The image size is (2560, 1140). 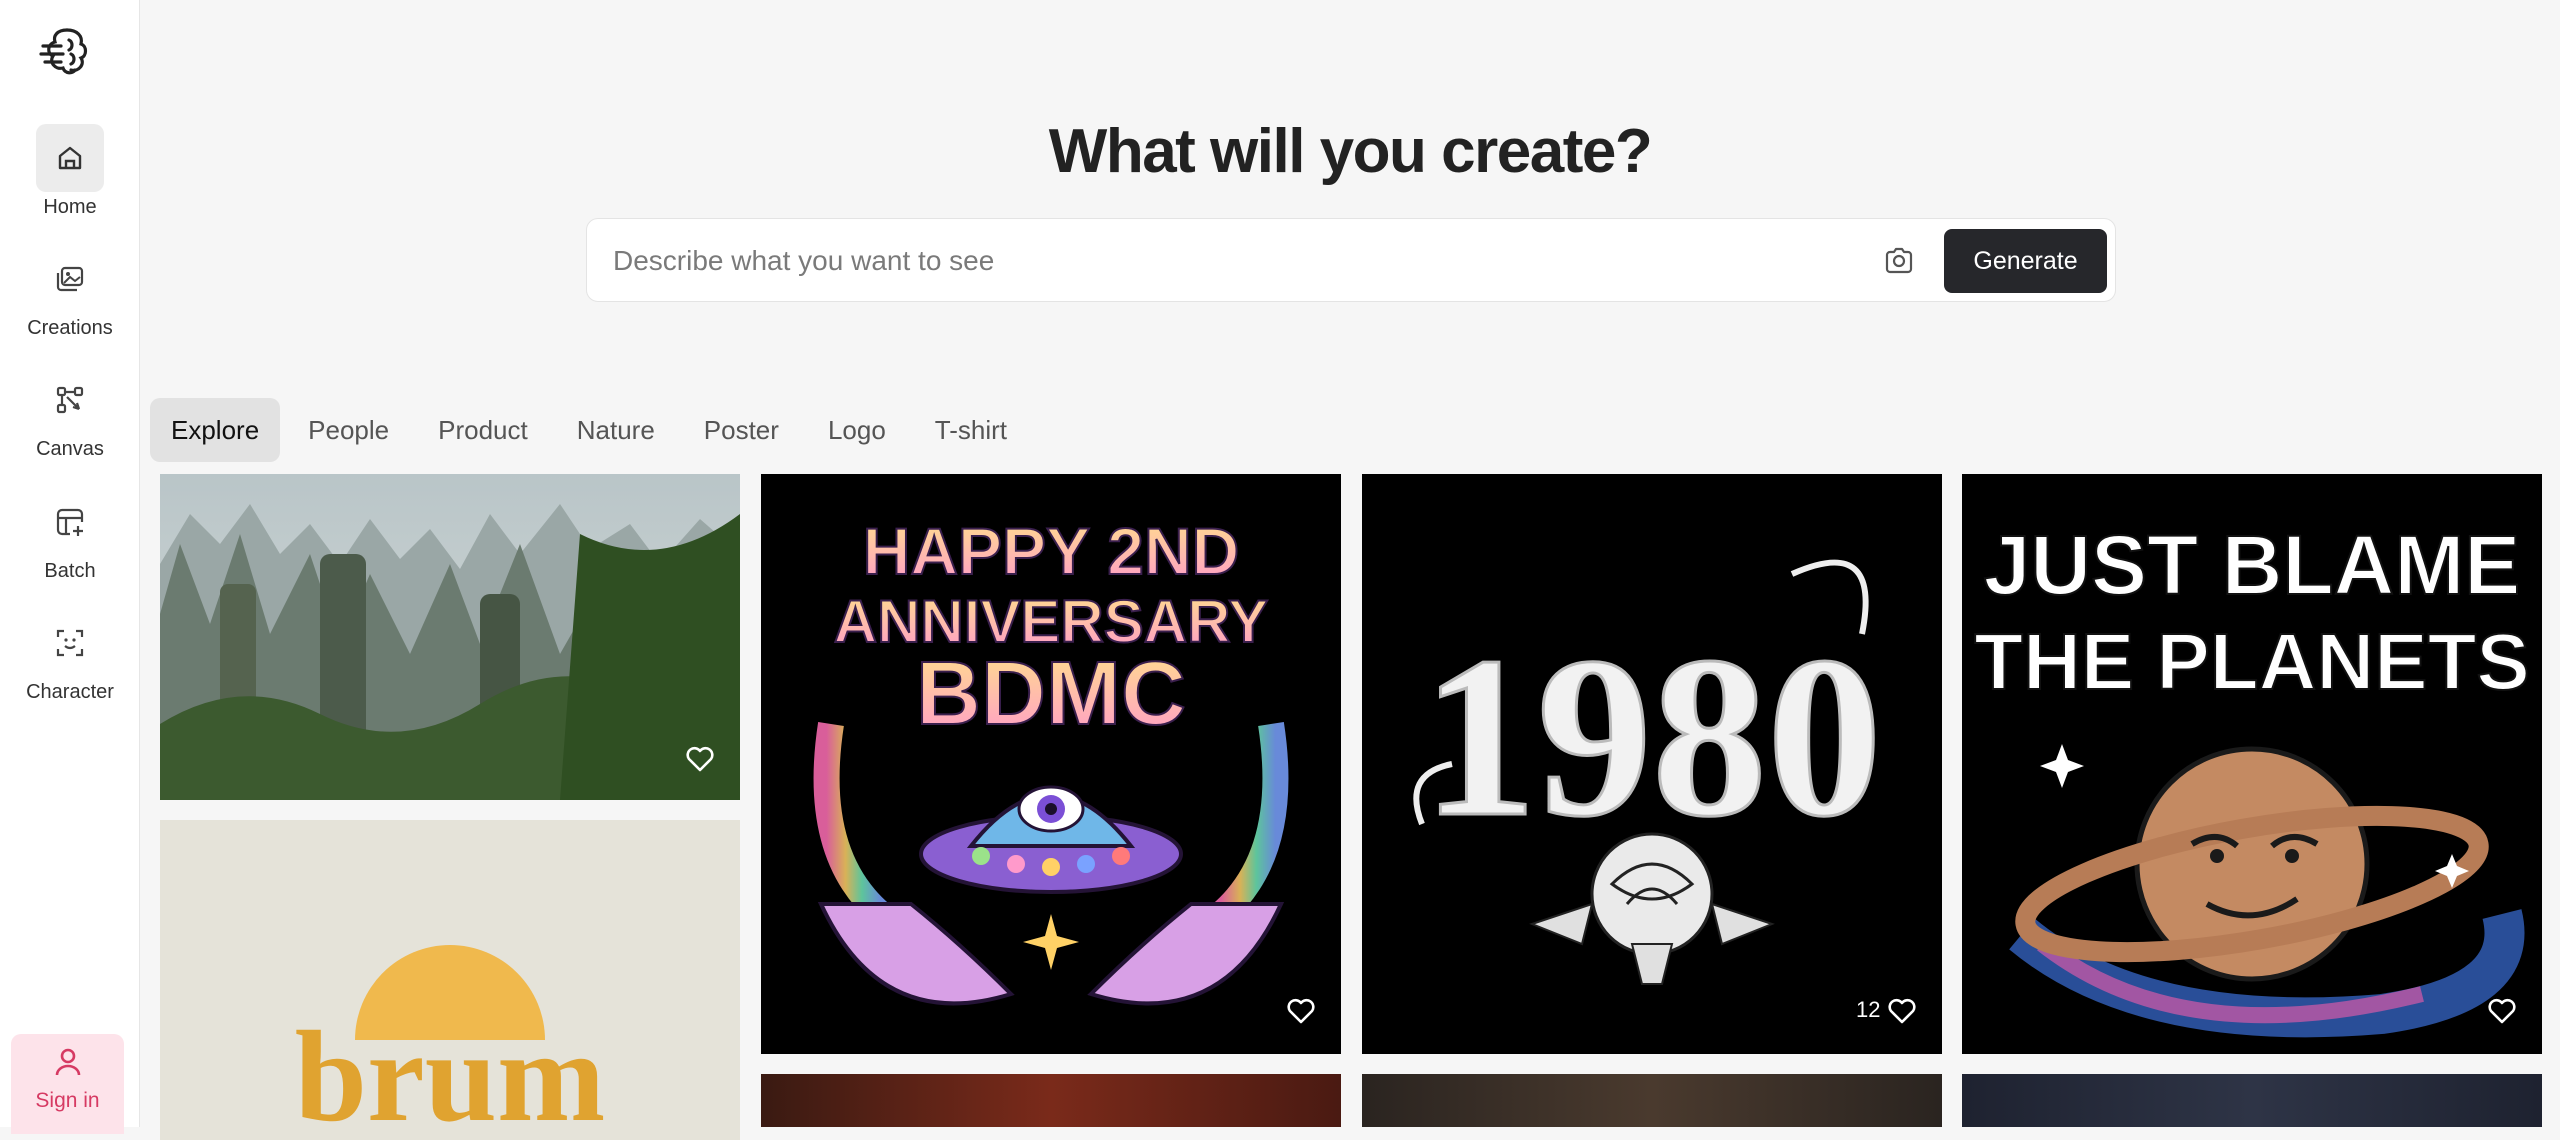 What do you see at coordinates (1213, 261) in the screenshot?
I see `prompt-input` at bounding box center [1213, 261].